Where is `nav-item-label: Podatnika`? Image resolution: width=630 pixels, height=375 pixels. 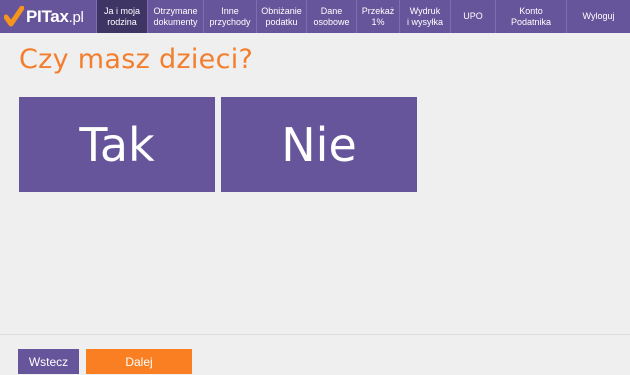
nav-item-label: Podatnika is located at coordinates (531, 21).